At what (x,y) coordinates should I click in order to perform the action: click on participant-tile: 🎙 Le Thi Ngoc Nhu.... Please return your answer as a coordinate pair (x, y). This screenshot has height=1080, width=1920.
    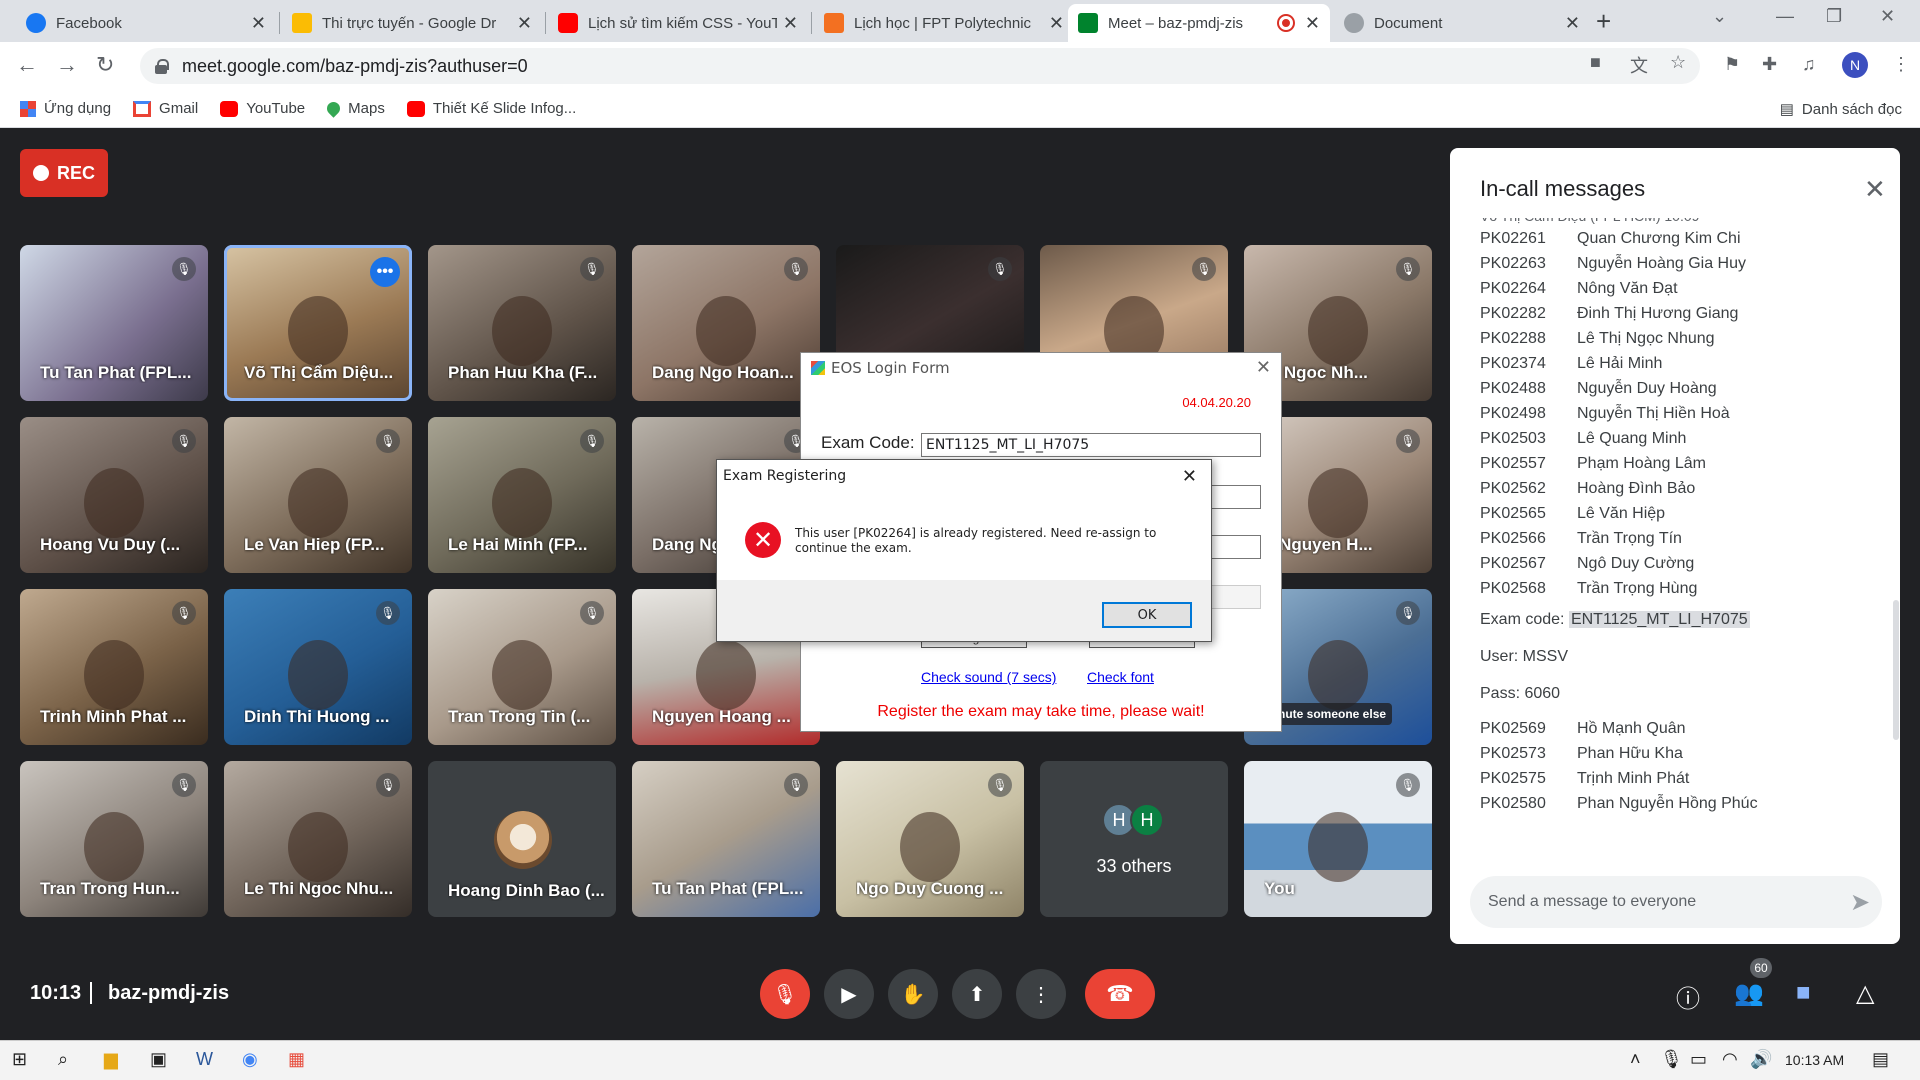
    Looking at the image, I should click on (318, 839).